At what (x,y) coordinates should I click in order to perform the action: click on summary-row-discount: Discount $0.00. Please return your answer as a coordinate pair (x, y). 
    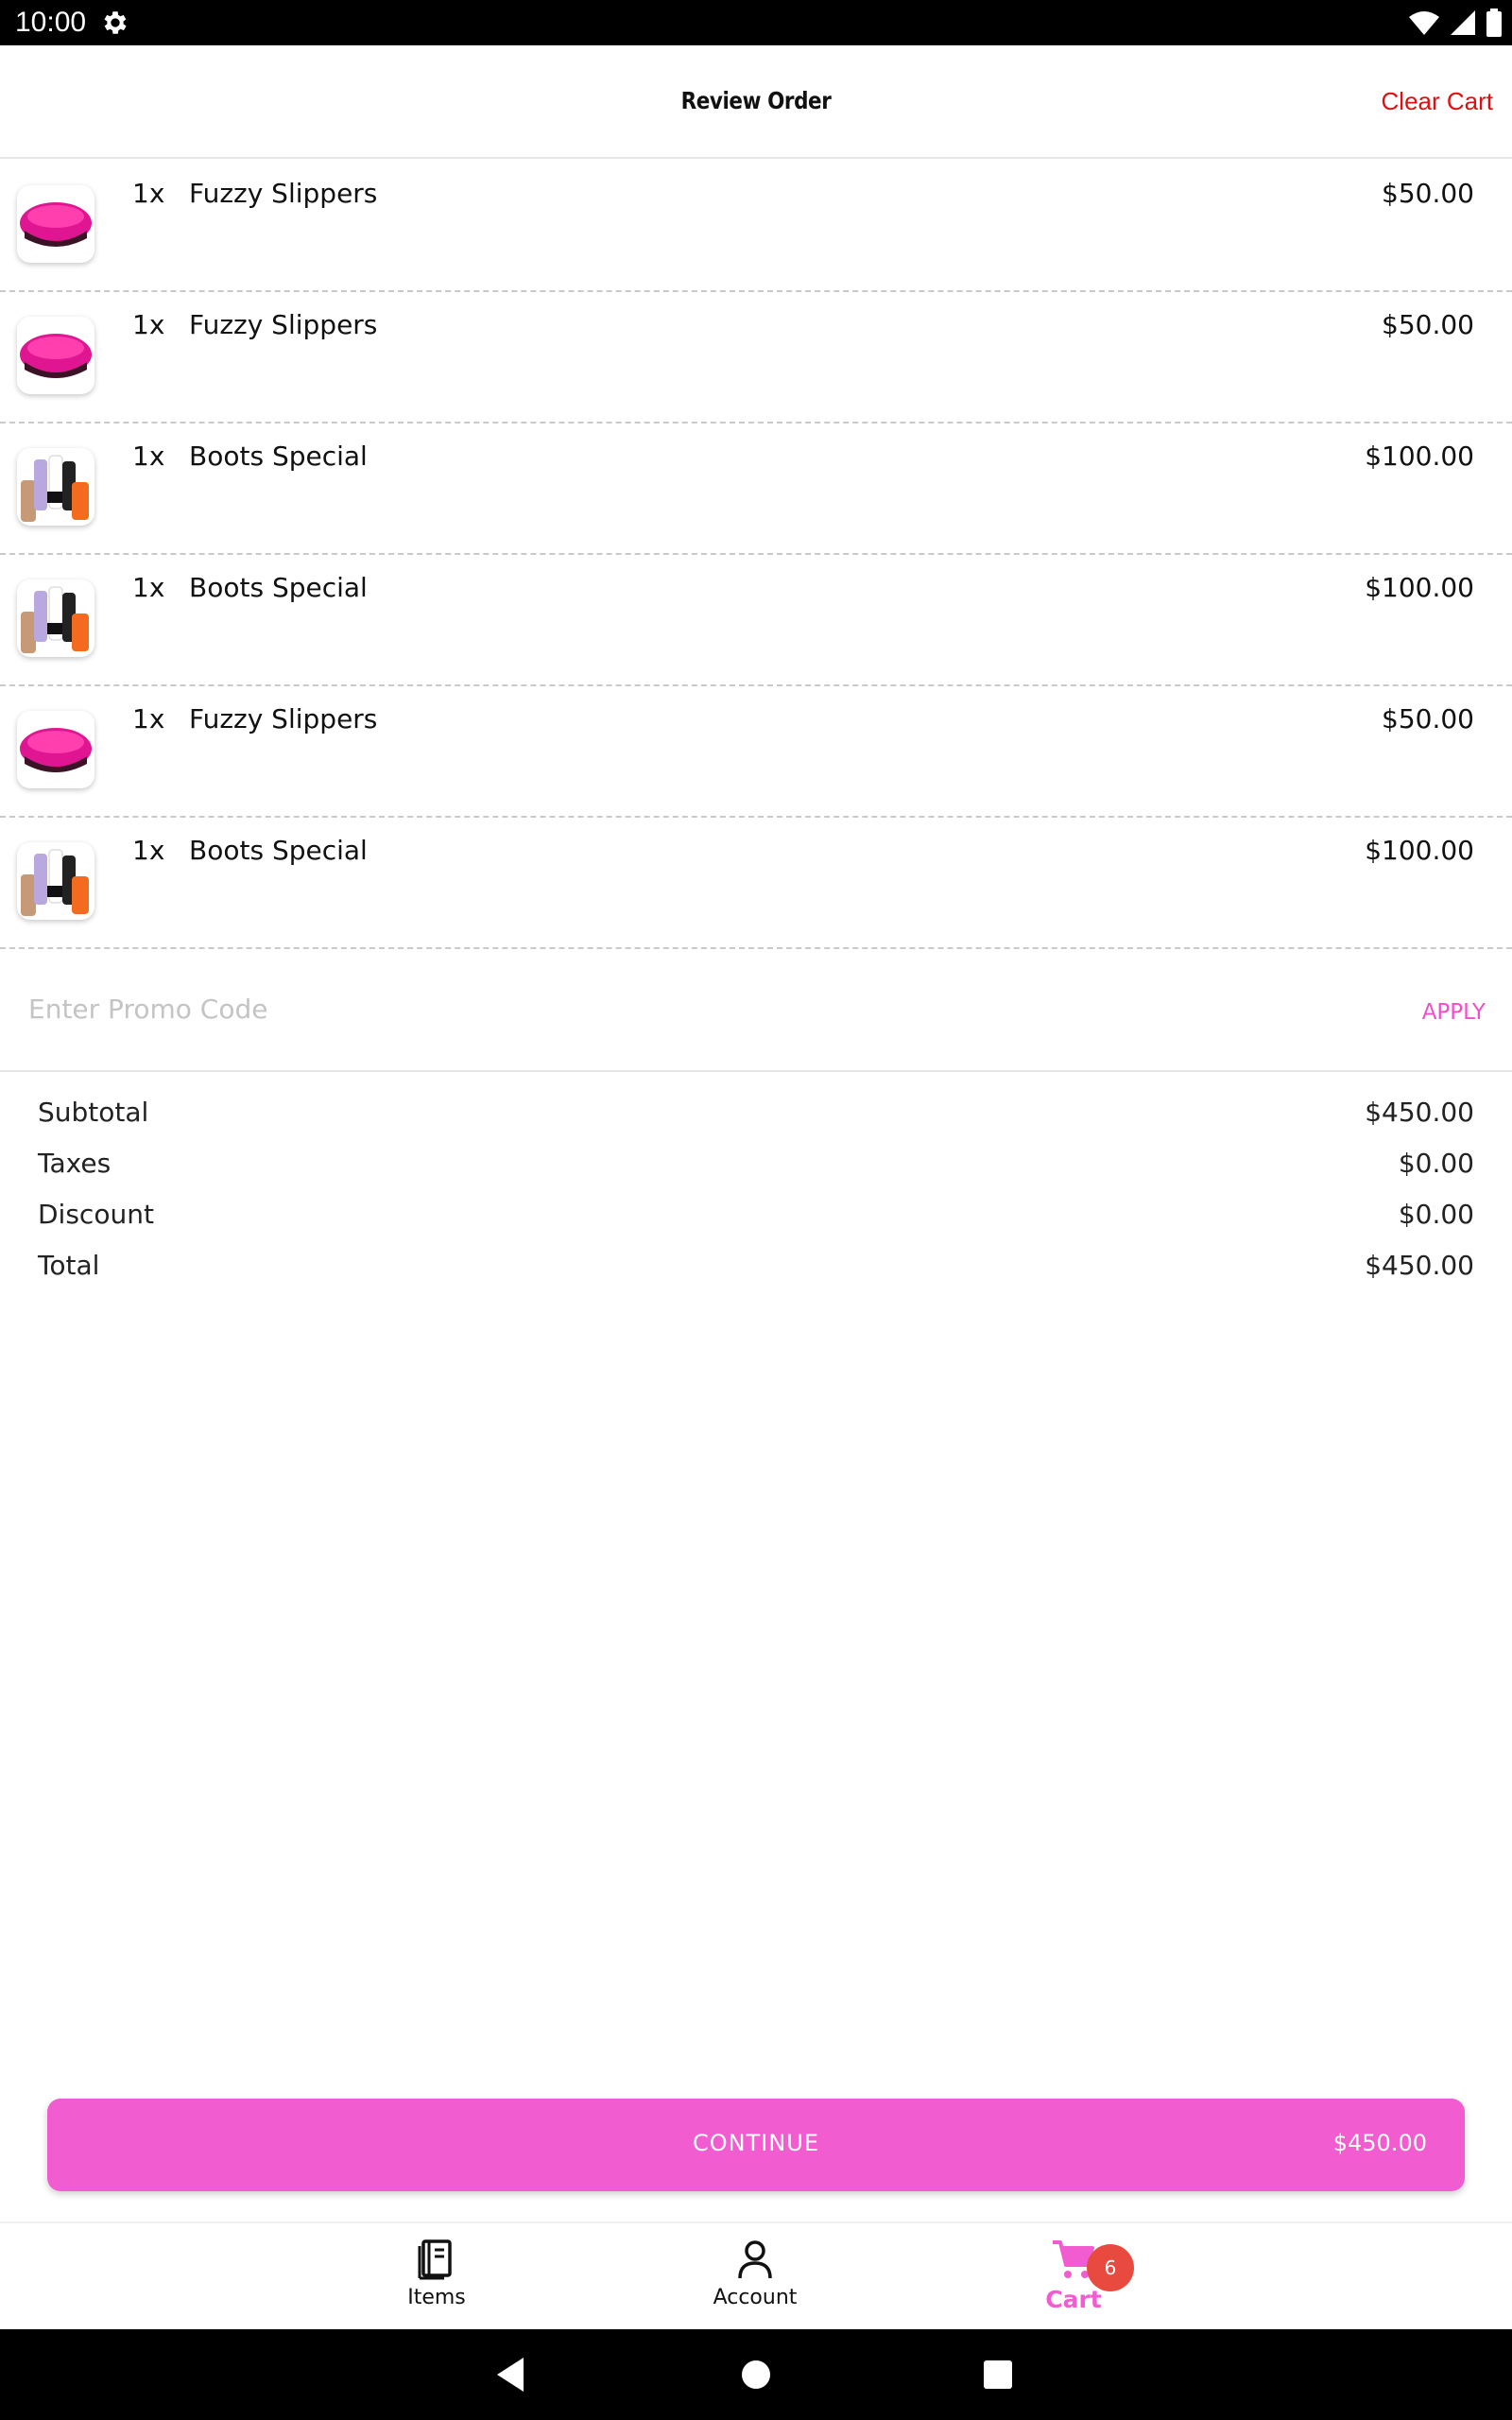
    Looking at the image, I should click on (756, 1224).